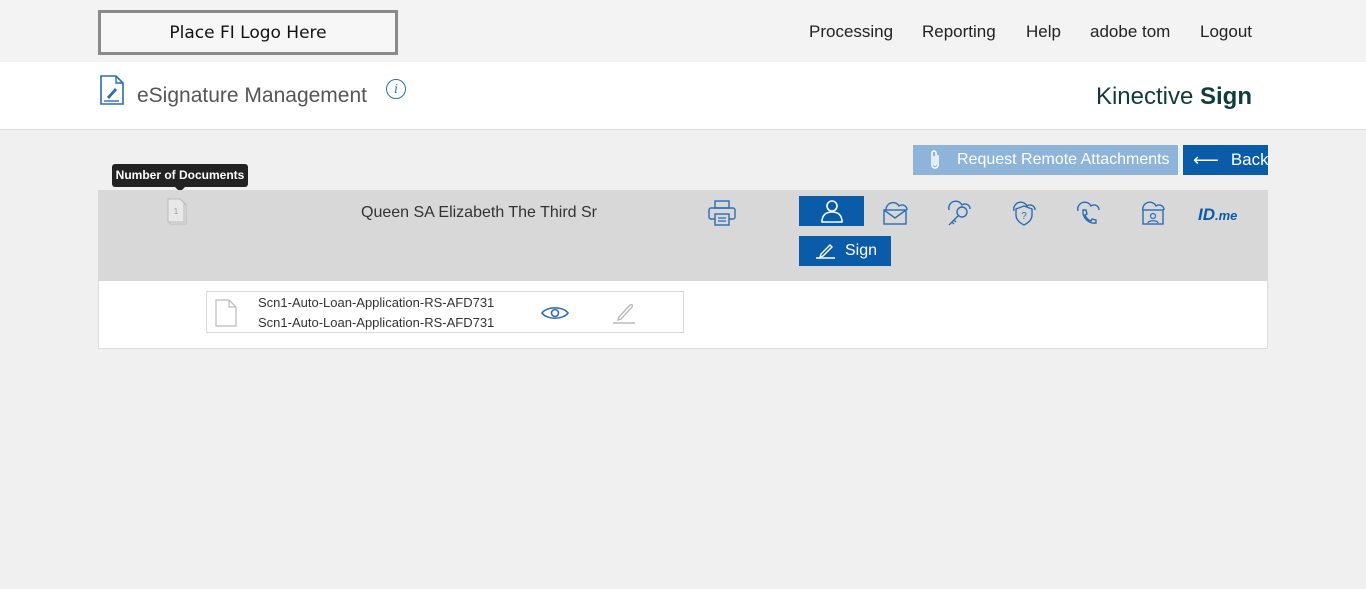 The width and height of the screenshot is (1366, 589). I want to click on sign-button: Sign, so click(845, 251).